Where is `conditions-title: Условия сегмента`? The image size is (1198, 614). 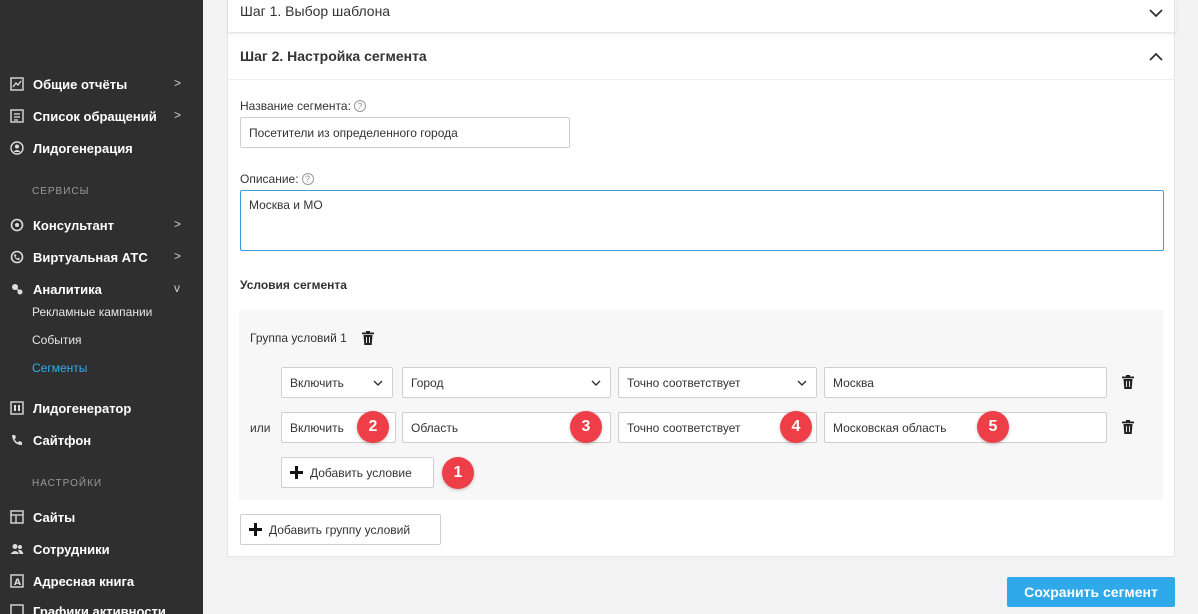
conditions-title: Условия сегмента is located at coordinates (293, 285).